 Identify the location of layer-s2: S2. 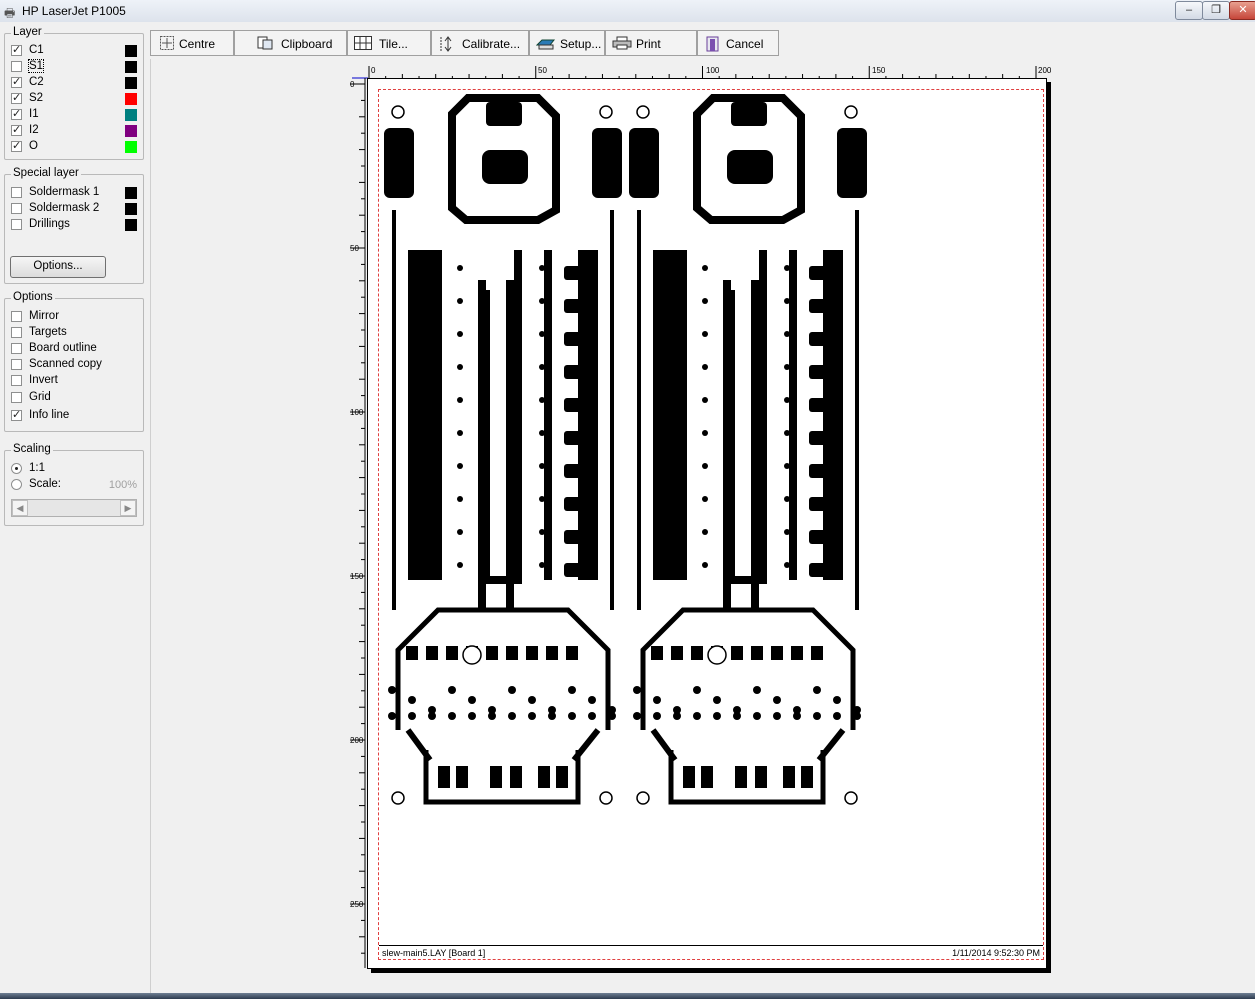
(74, 99).